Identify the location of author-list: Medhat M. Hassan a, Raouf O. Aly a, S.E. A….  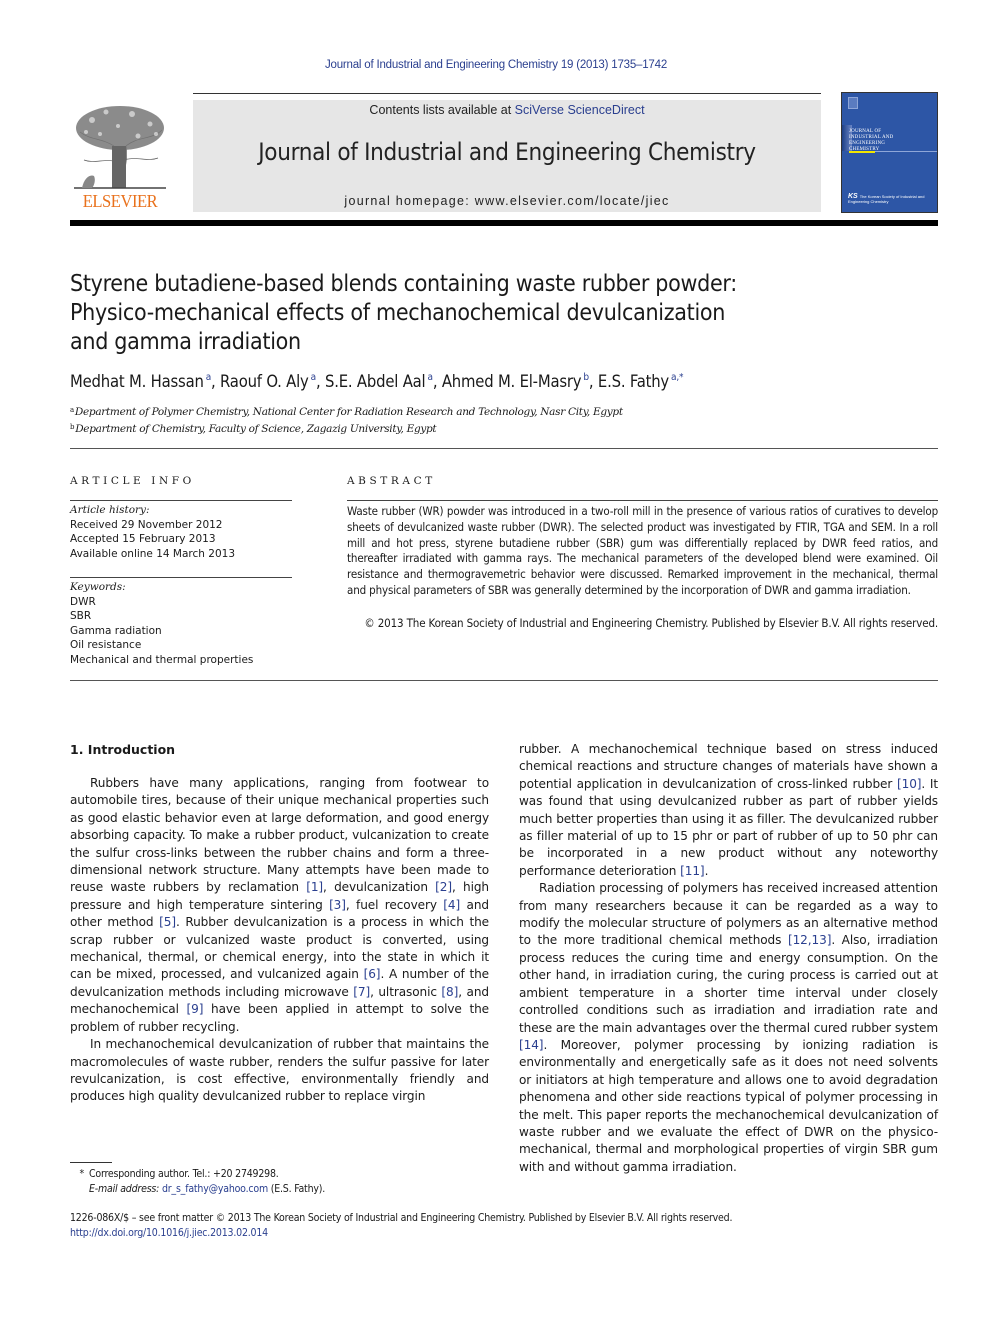
(377, 381).